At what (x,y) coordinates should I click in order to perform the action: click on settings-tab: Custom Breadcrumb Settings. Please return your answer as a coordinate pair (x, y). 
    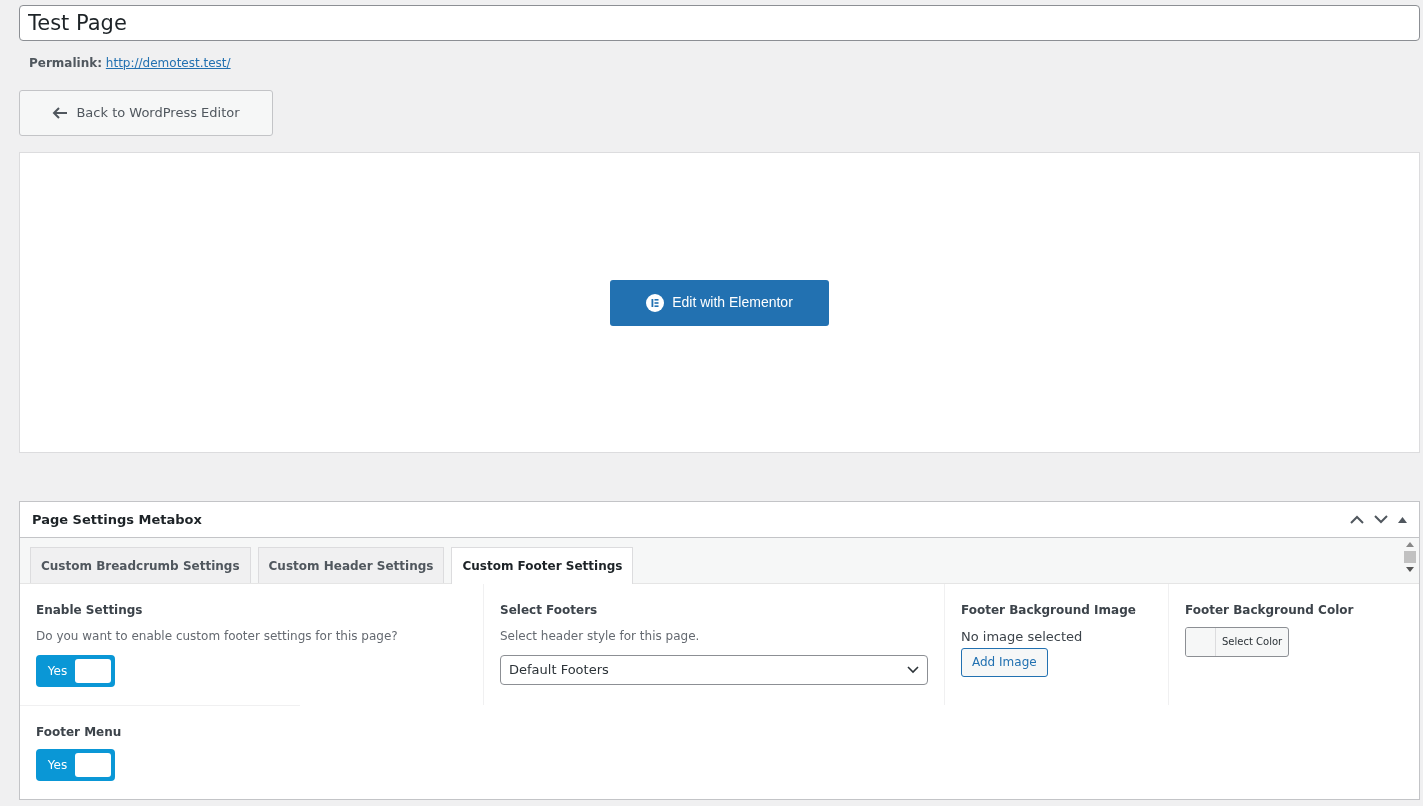
    Looking at the image, I should click on (140, 565).